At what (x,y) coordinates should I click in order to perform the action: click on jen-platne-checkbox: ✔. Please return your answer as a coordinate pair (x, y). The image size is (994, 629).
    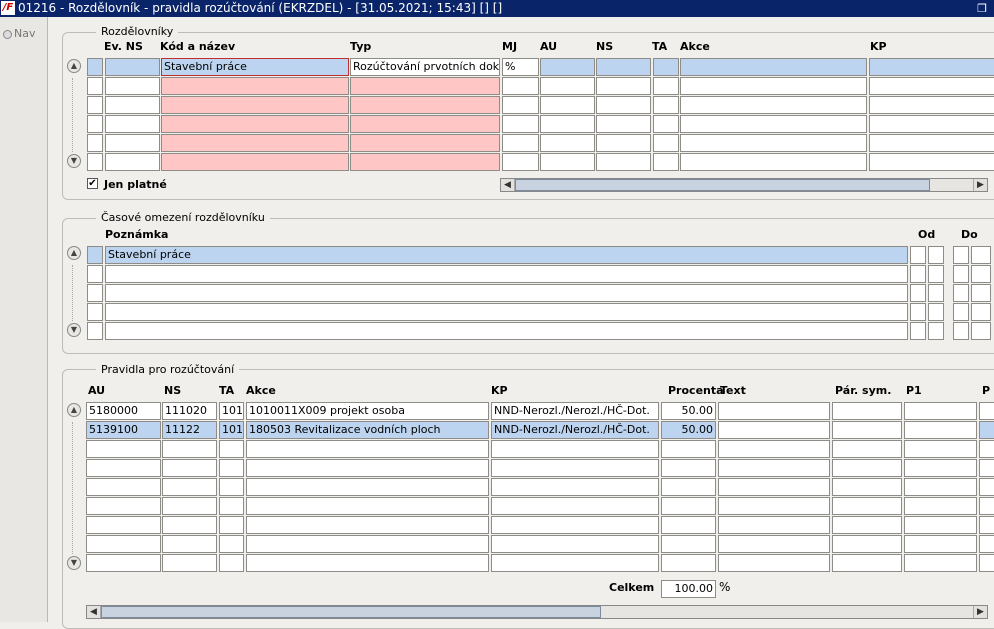
    Looking at the image, I should click on (92, 183).